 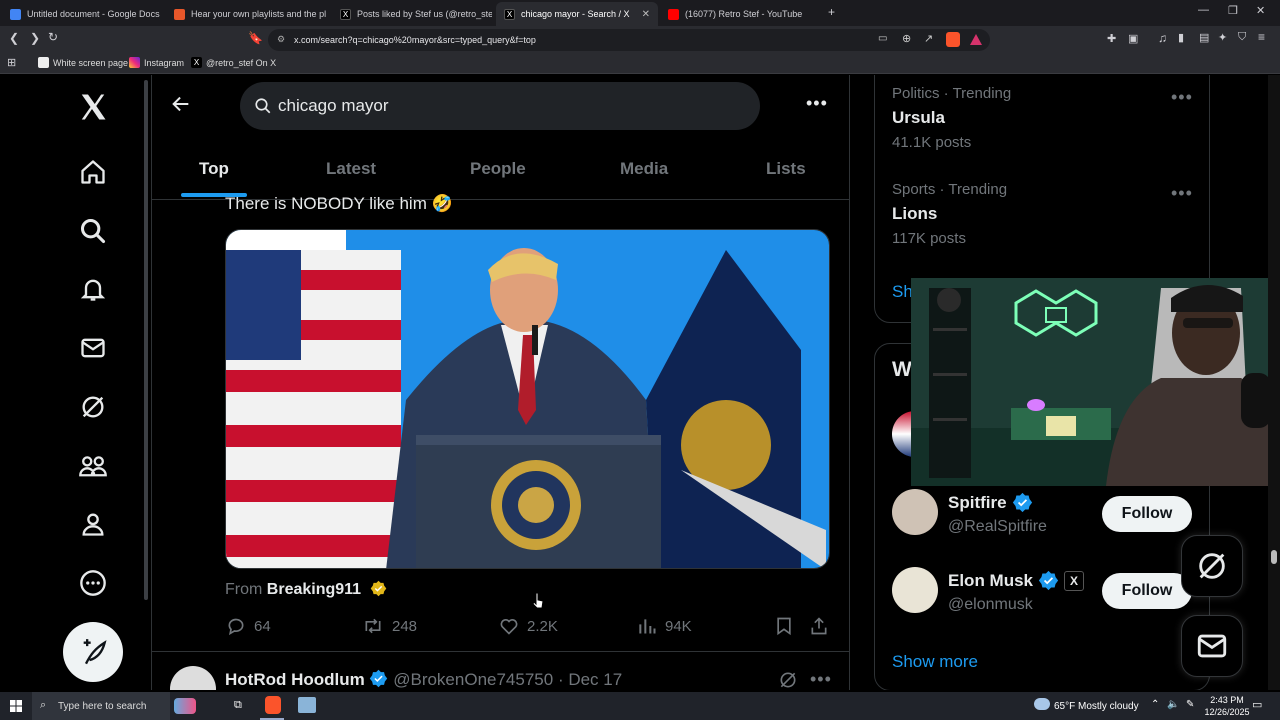 What do you see at coordinates (1181, 37) in the screenshot?
I see `sidebar-icon: ▮` at bounding box center [1181, 37].